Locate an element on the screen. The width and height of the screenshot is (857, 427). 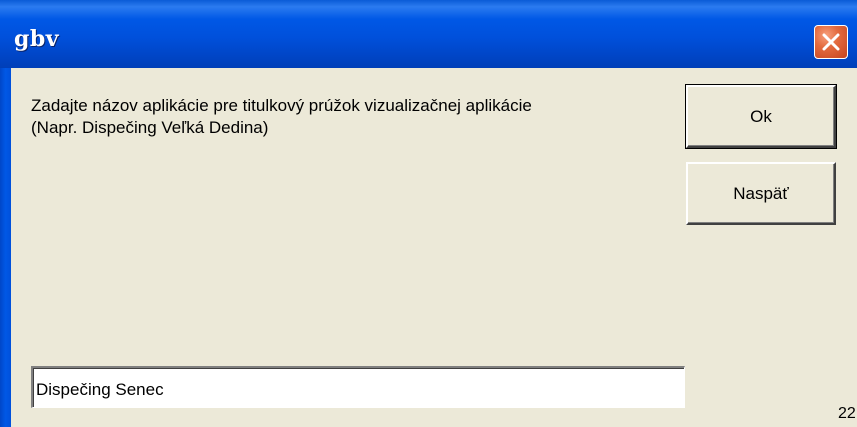
corner-label: 22 is located at coordinates (847, 413).